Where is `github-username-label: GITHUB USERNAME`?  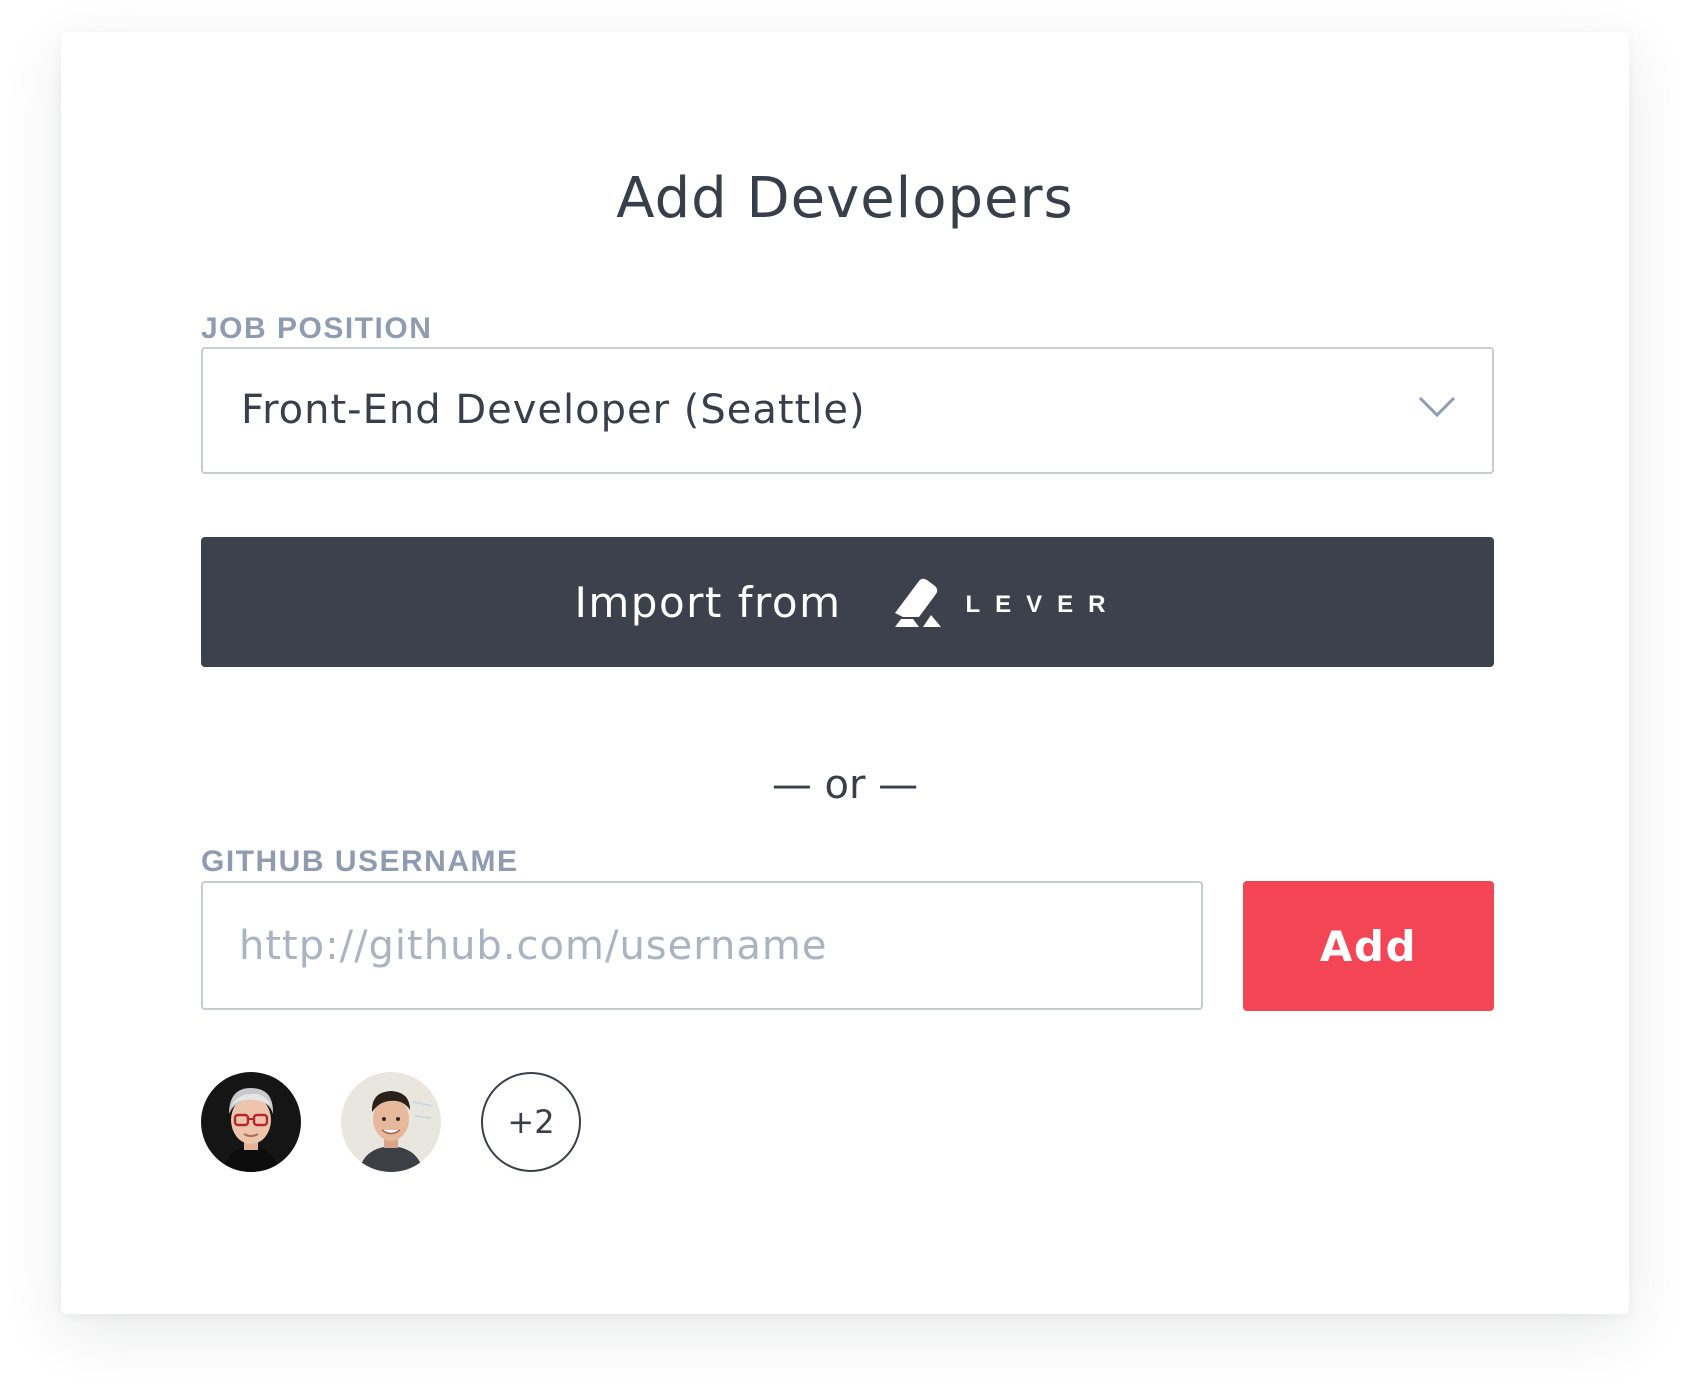 github-username-label: GITHUB USERNAME is located at coordinates (360, 861).